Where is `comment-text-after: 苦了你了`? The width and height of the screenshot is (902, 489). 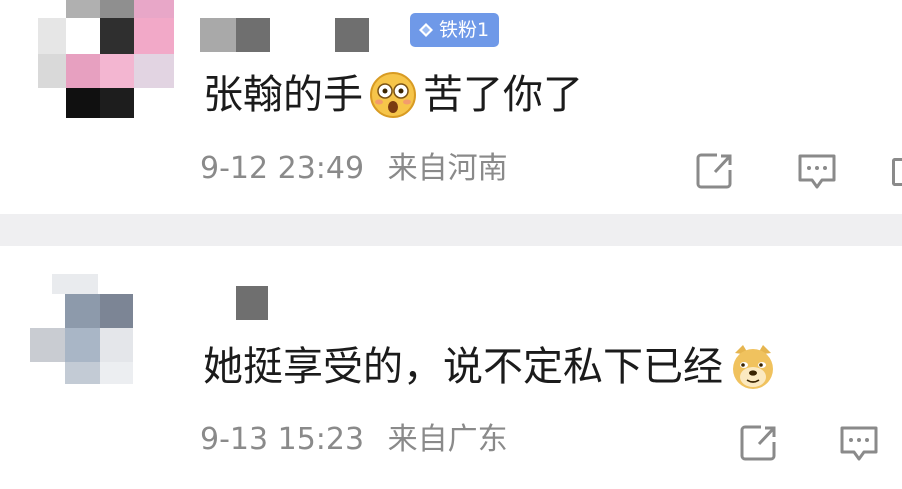
comment-text-after: 苦了你了 is located at coordinates (503, 95).